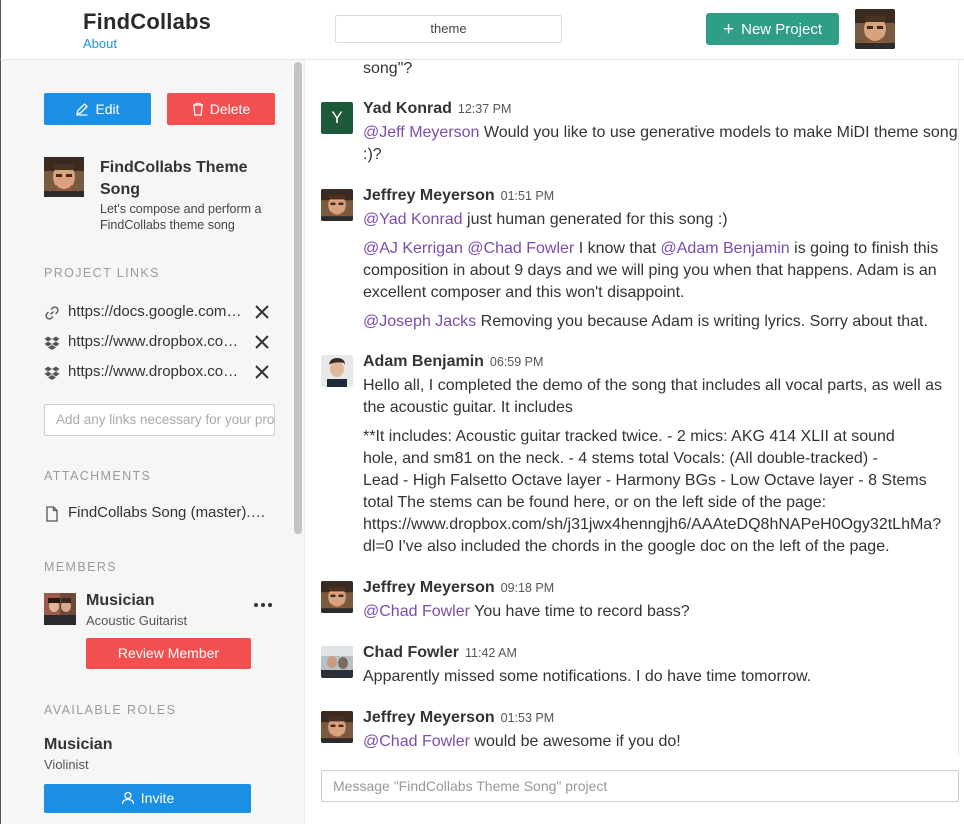  I want to click on members-heading: MEMBERS, so click(81, 567).